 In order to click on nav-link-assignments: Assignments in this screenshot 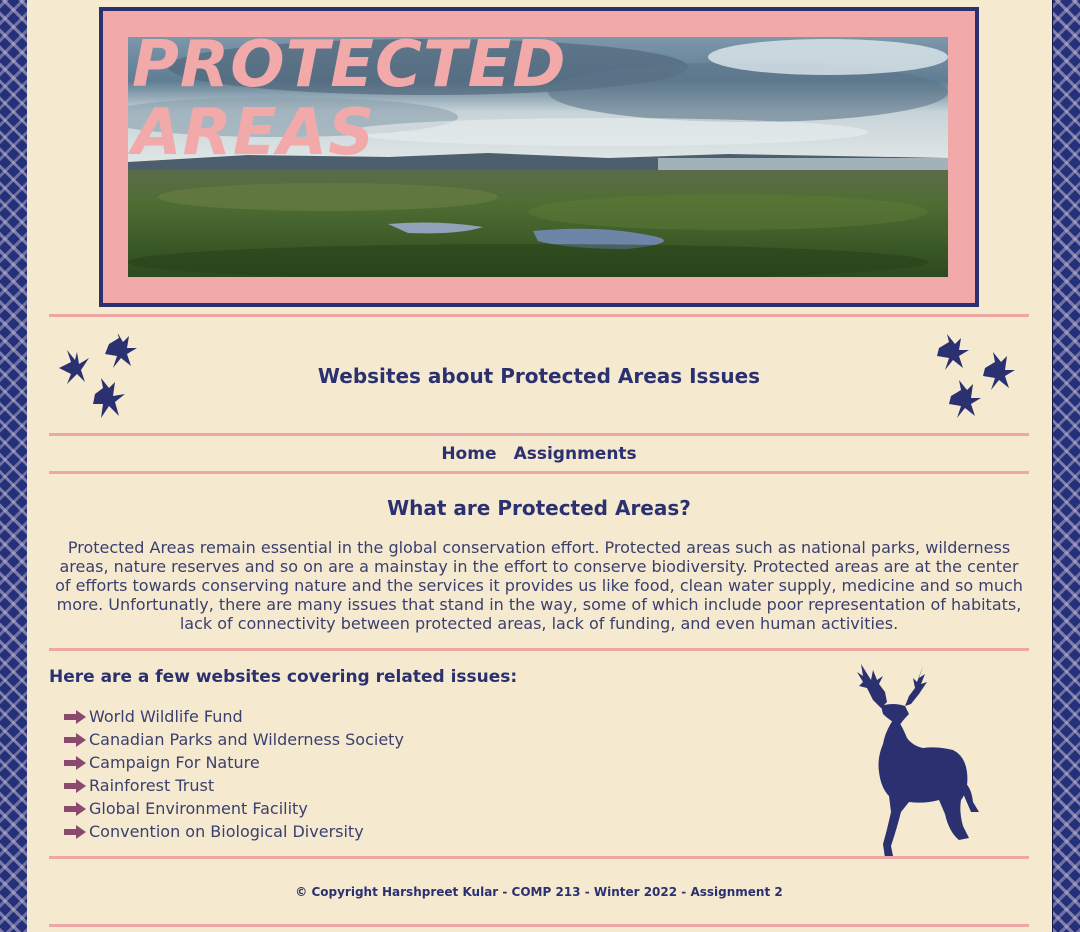, I will do `click(575, 454)`.